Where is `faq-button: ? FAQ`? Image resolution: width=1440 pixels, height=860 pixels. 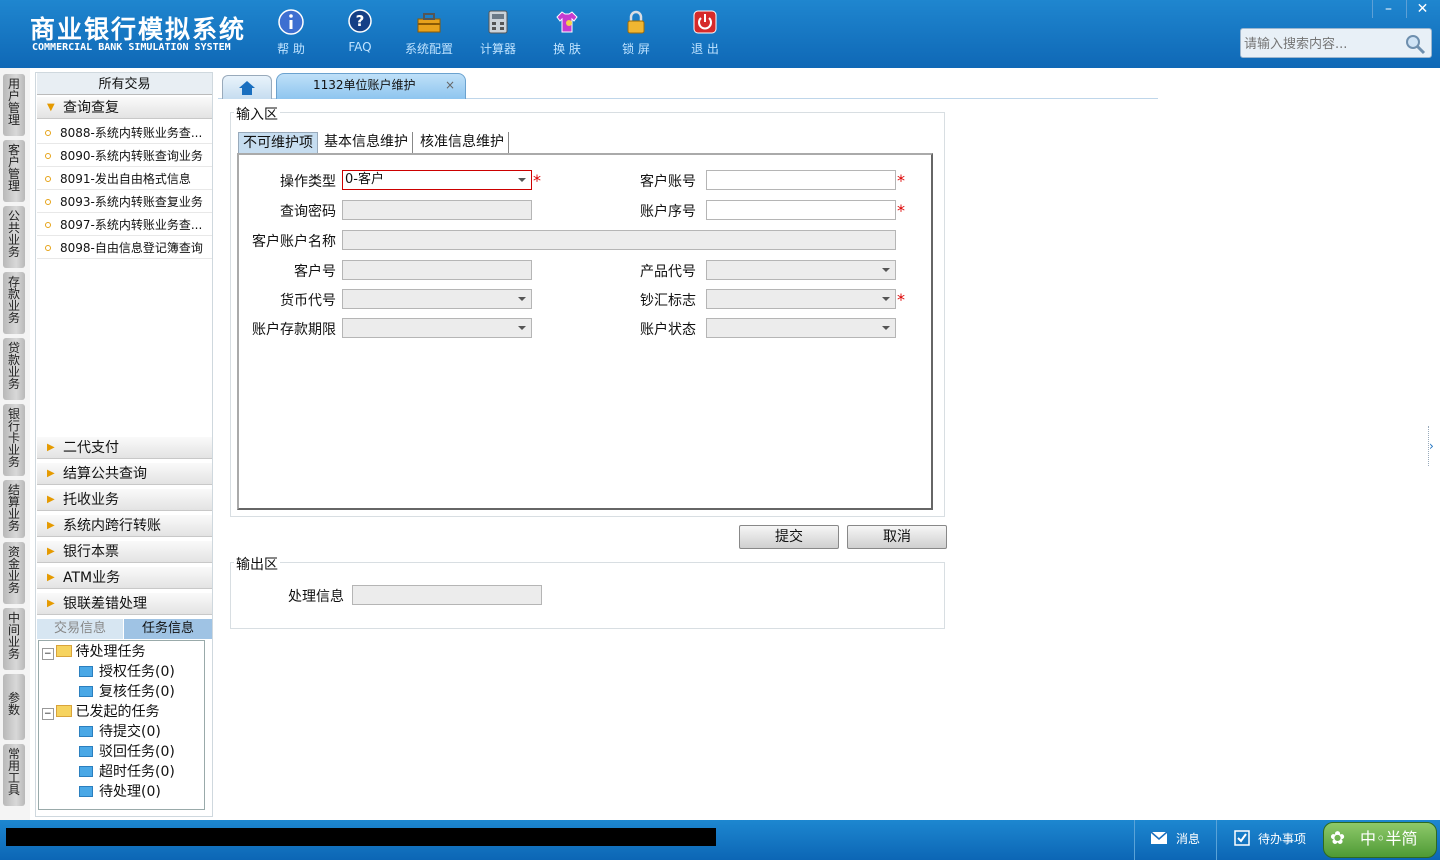
faq-button: ? FAQ is located at coordinates (360, 34).